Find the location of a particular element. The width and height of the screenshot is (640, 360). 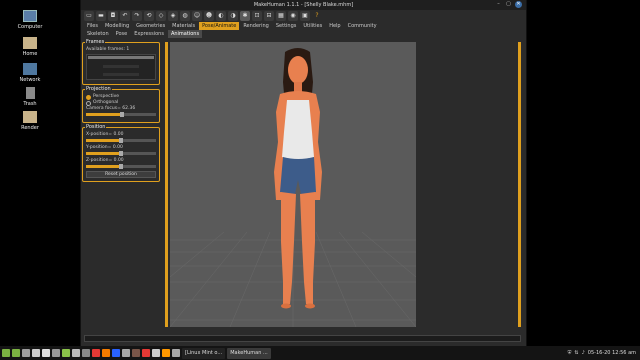

left-splitter is located at coordinates (166, 184).